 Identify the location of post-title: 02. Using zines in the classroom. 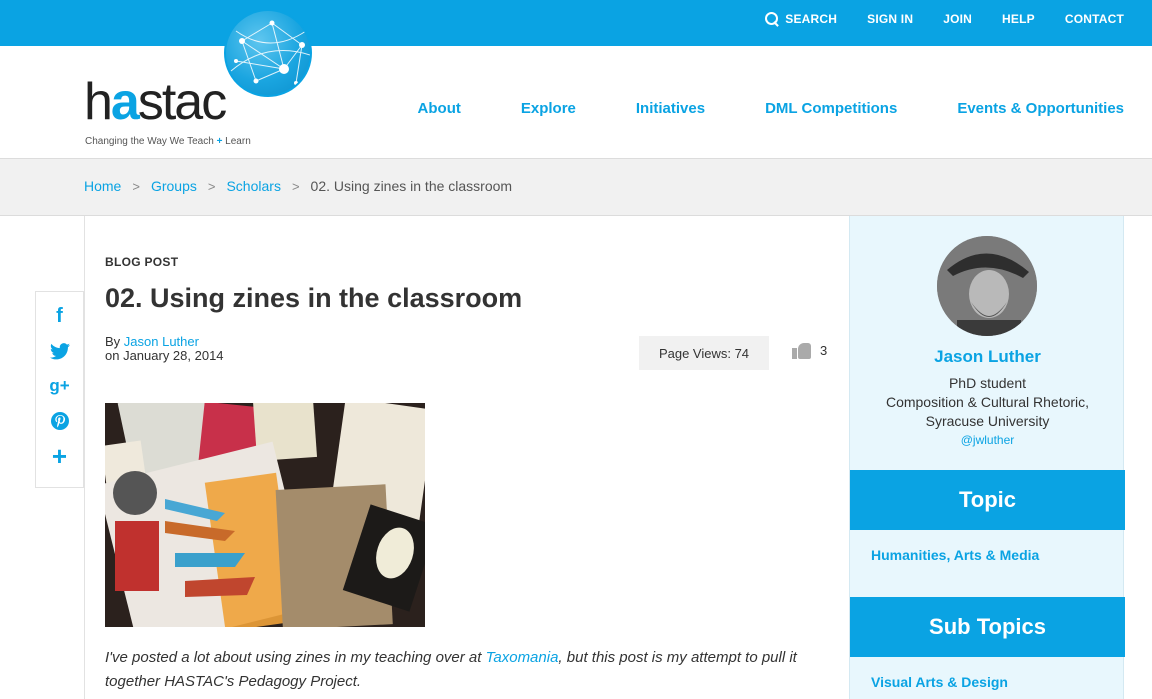
(314, 298).